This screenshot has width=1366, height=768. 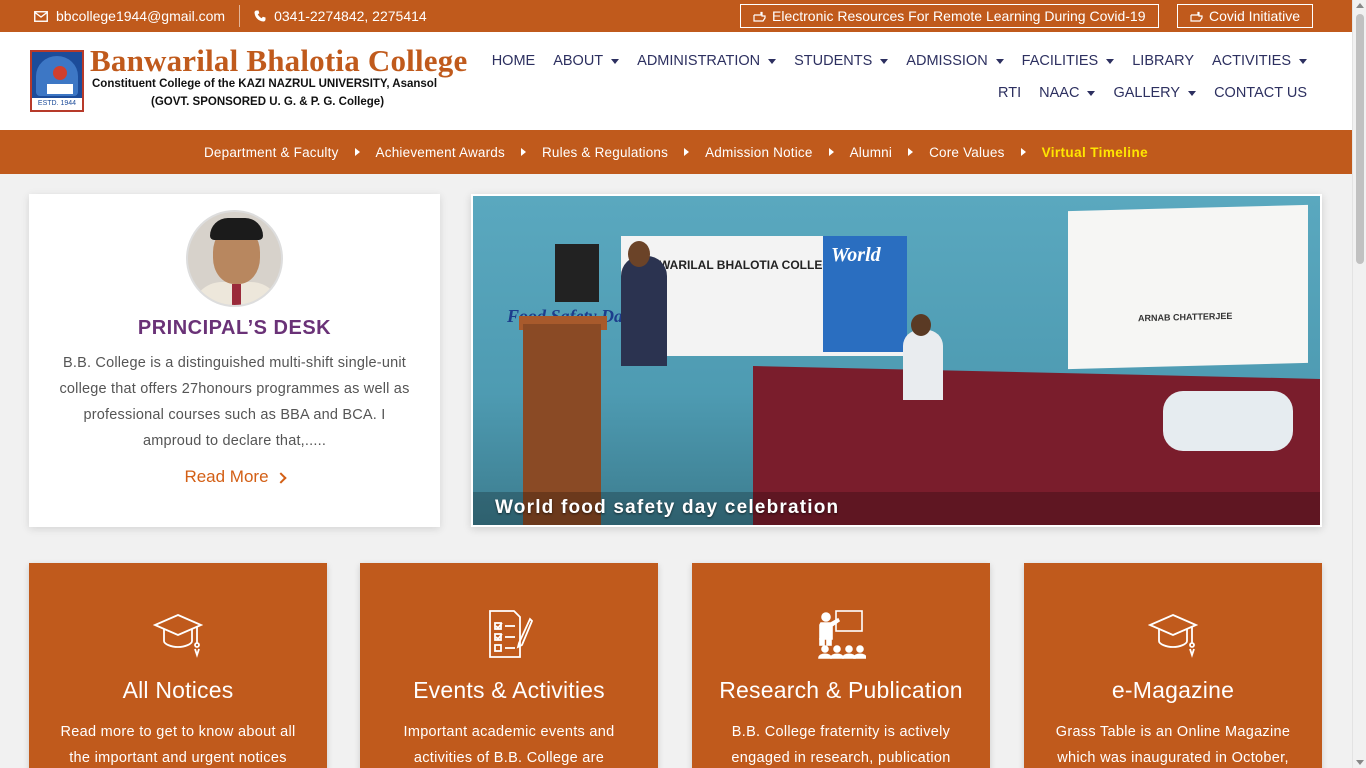 I want to click on card-title: Research & Publication, so click(x=841, y=690).